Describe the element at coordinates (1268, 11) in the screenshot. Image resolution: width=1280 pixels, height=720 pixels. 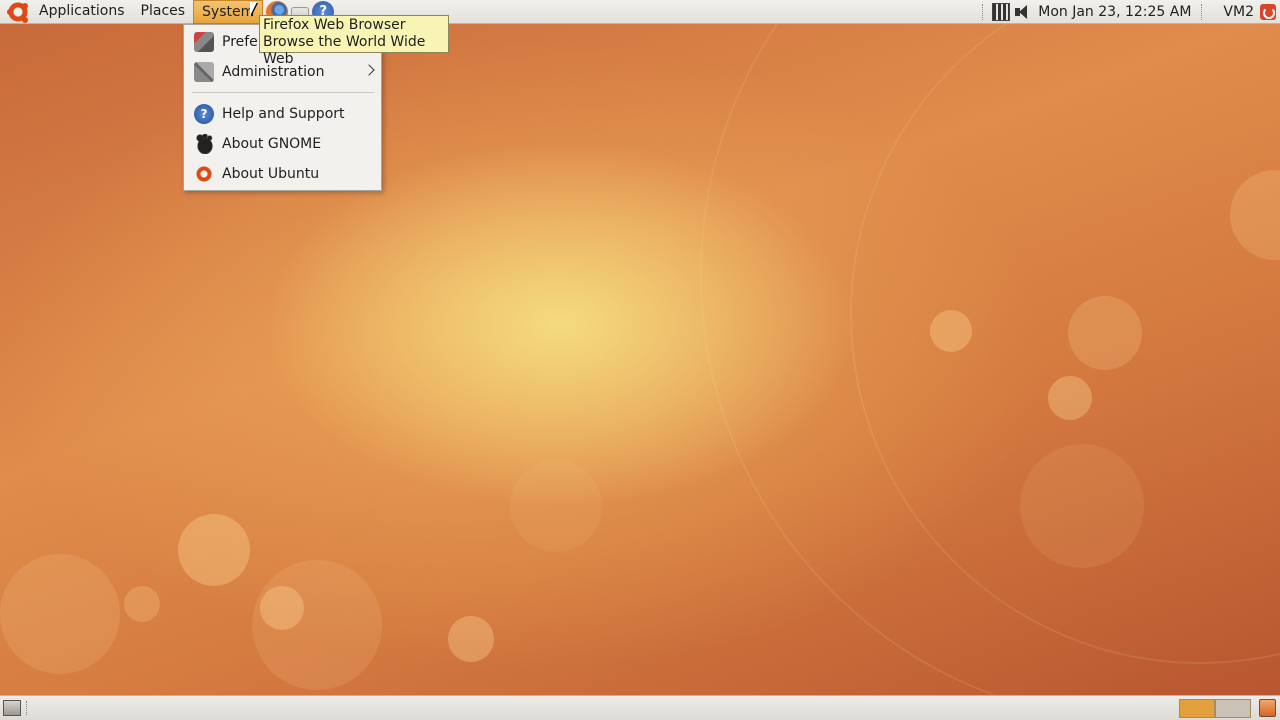
I see `power-icon` at that location.